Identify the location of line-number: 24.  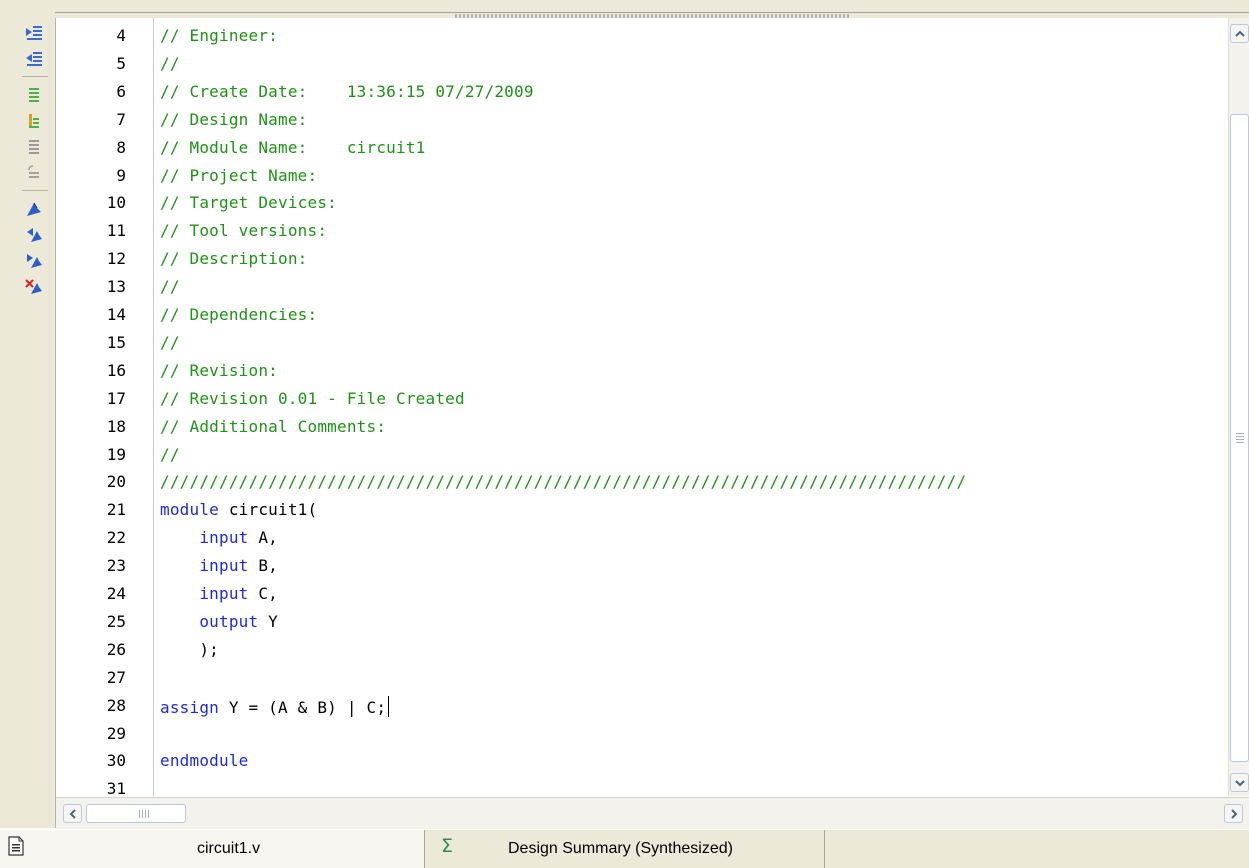
(116, 593).